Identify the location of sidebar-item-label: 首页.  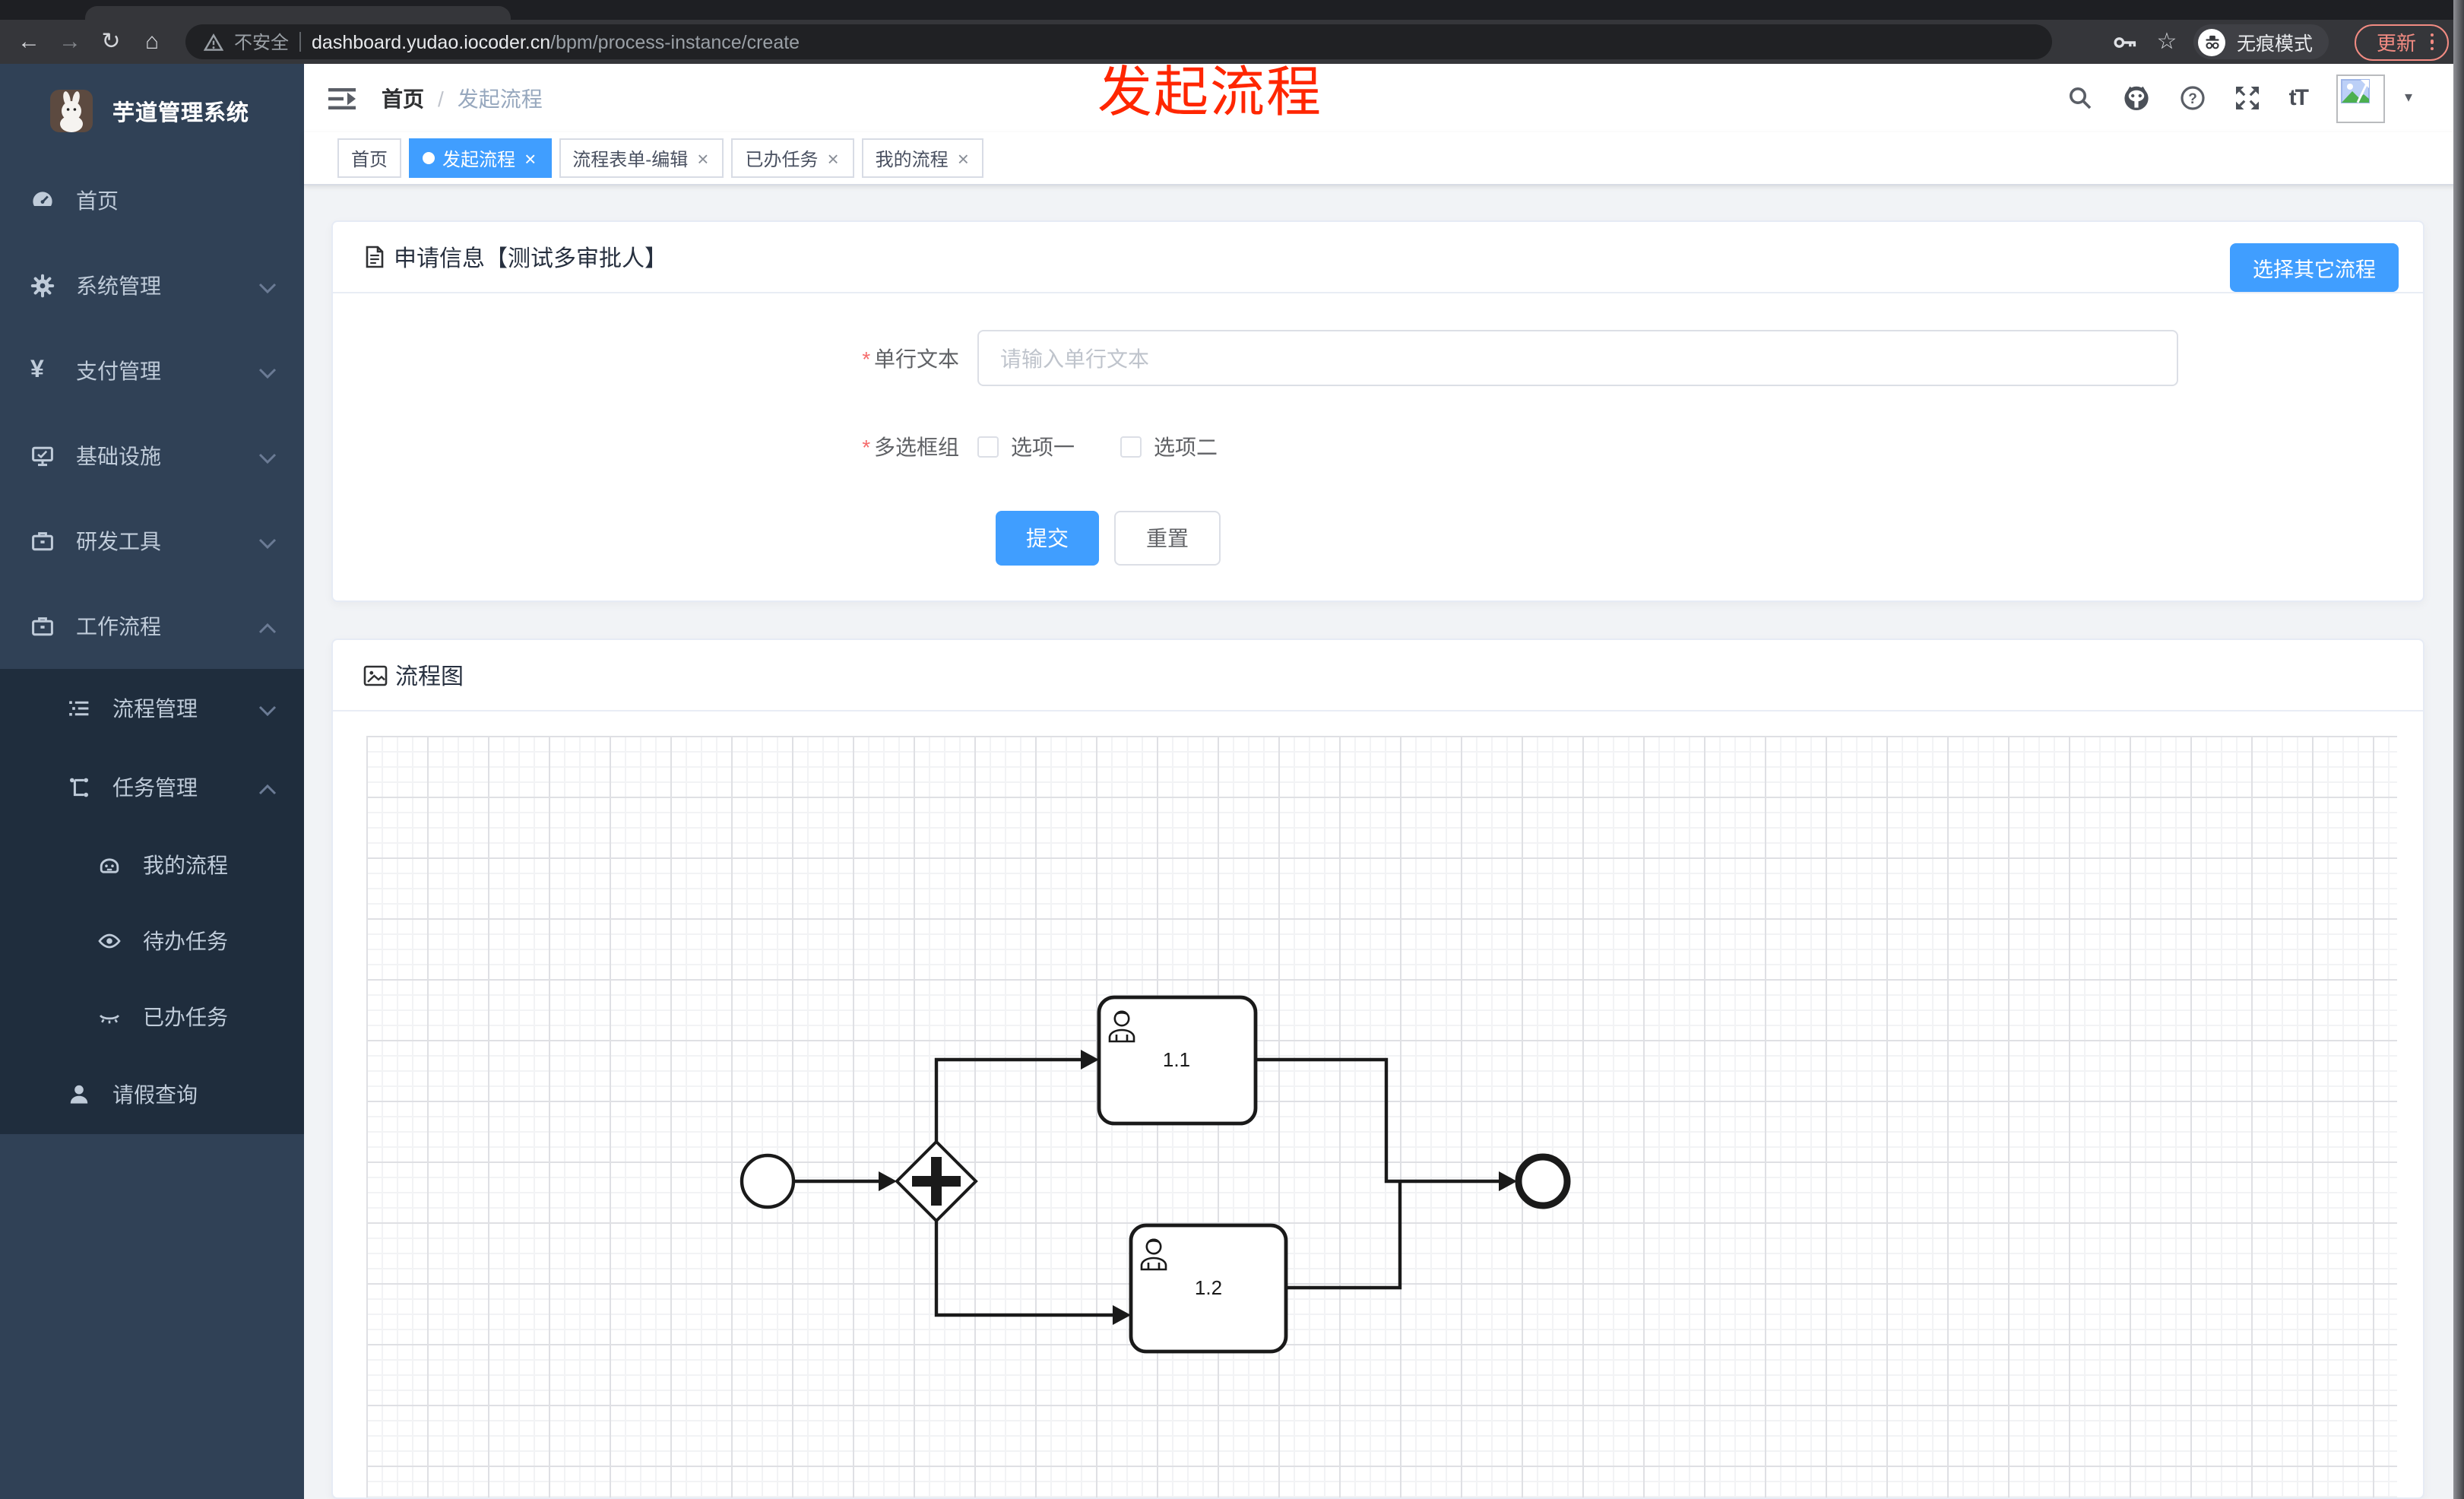
(97, 201).